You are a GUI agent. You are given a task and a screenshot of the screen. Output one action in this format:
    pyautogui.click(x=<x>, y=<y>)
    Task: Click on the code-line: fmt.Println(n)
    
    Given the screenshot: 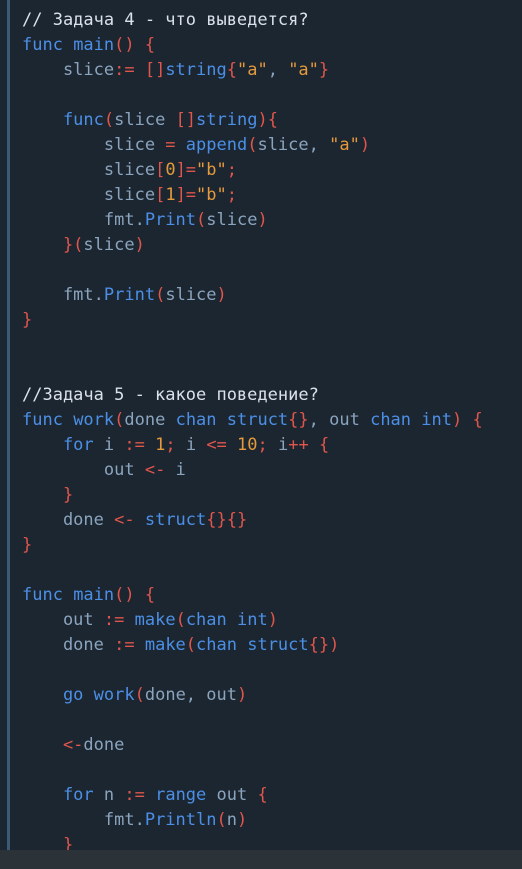 What is the action you would take?
    pyautogui.click(x=252, y=820)
    